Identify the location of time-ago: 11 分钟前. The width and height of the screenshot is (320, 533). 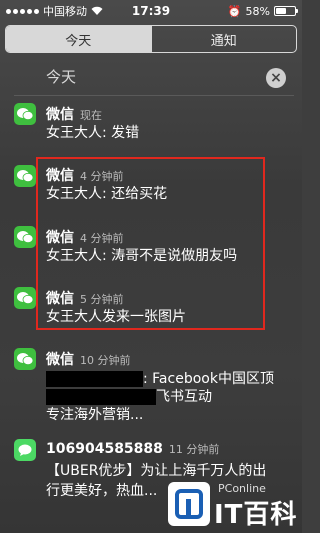
(194, 449).